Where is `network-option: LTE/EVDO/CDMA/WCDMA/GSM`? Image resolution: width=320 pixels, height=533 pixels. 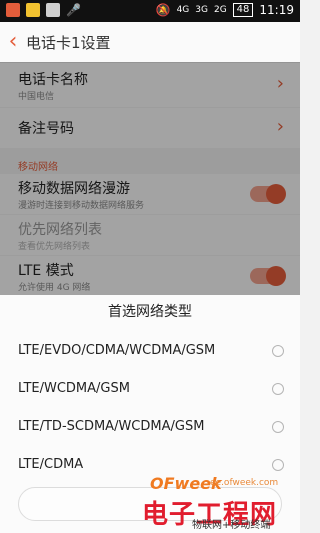 network-option: LTE/EVDO/CDMA/WCDMA/GSM is located at coordinates (150, 352).